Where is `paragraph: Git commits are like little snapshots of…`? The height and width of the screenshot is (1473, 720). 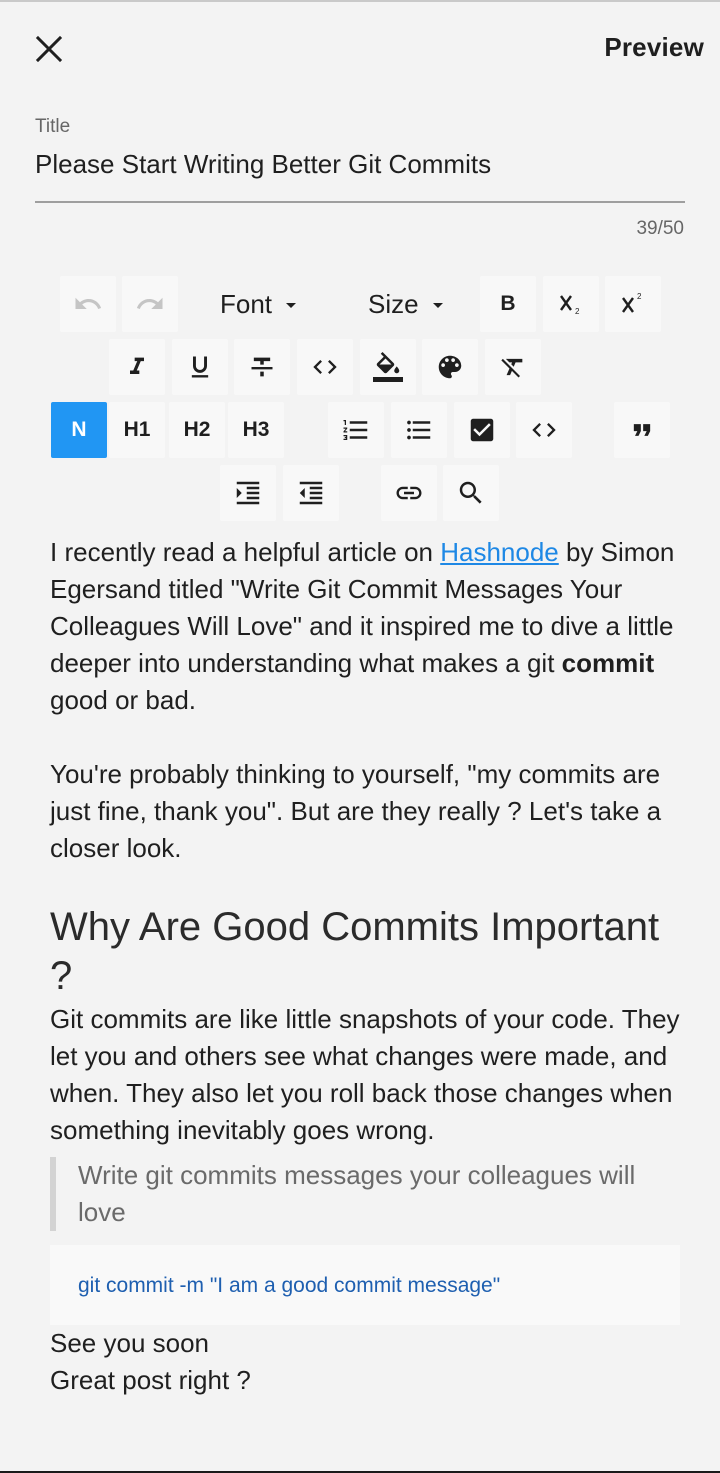
paragraph: Git commits are like little snapshots of… is located at coordinates (365, 1074).